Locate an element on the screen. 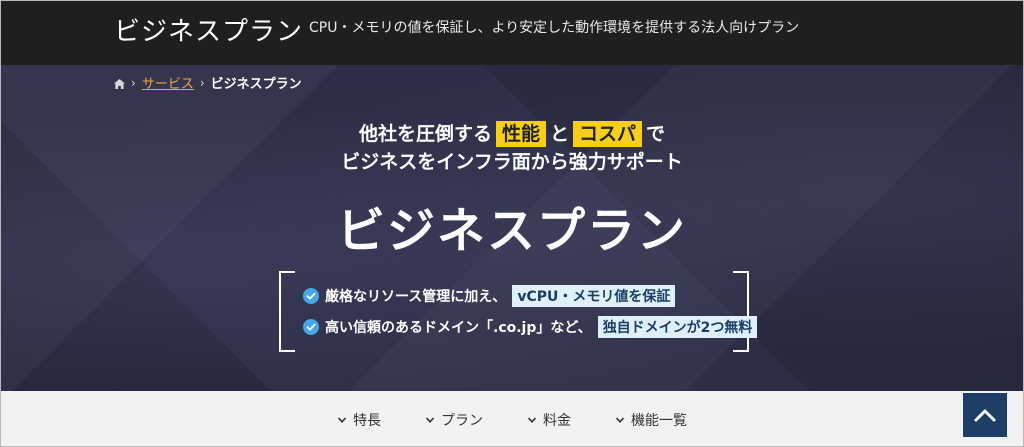 The image size is (1024, 447). headline-text: 他社を圧倒する is located at coordinates (425, 134).